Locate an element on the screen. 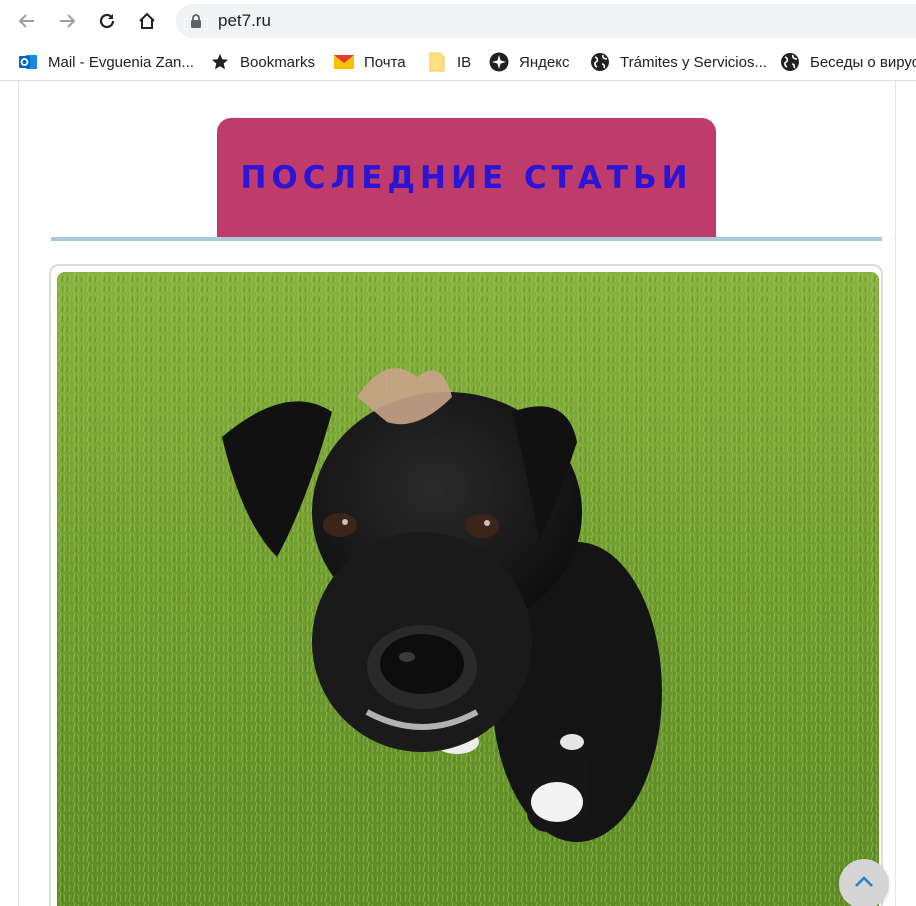  star-icon is located at coordinates (220, 62).